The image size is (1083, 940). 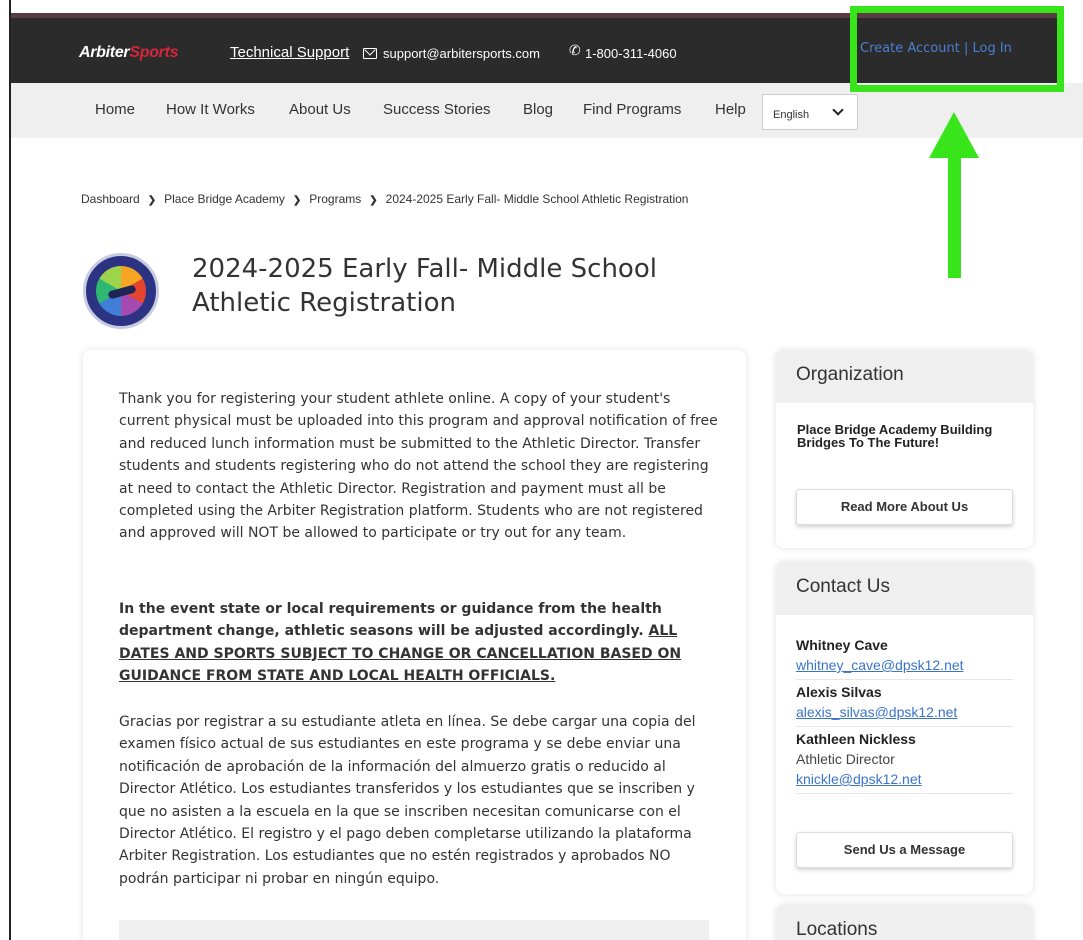 I want to click on locations-card: Locations, so click(x=904, y=922).